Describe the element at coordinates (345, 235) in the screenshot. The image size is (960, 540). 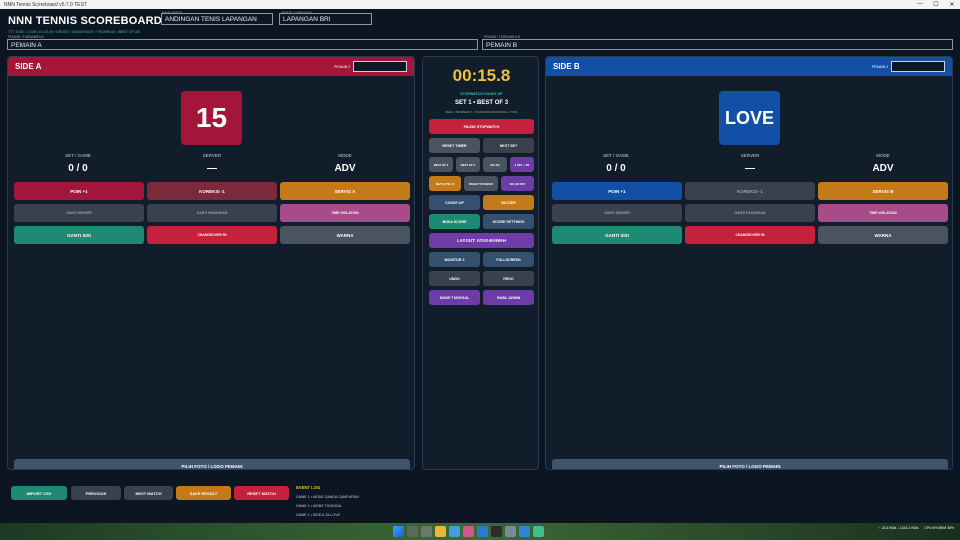
I see `side-a-color-button: WARNA` at that location.